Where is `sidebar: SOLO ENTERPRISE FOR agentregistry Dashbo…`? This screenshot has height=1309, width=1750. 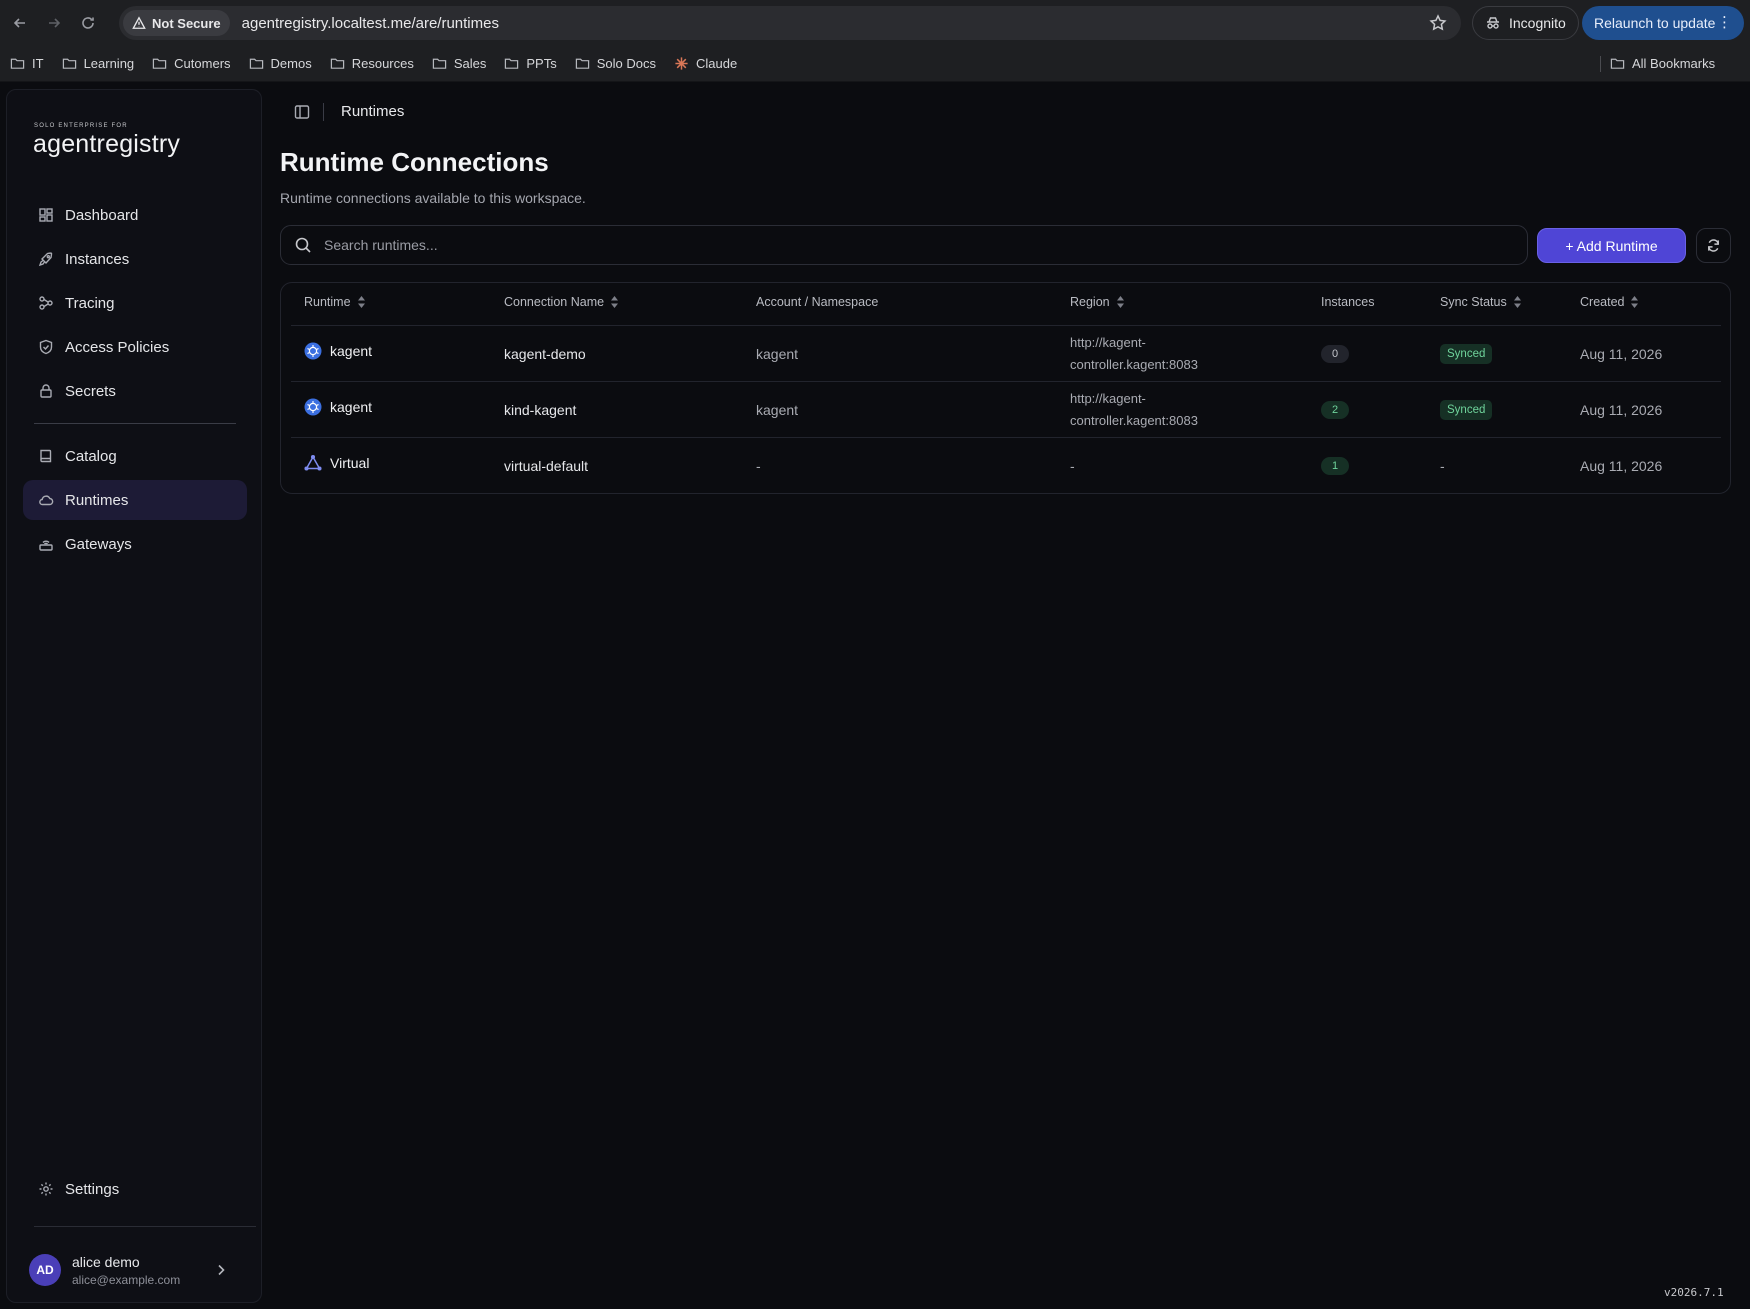 sidebar: SOLO ENTERPRISE FOR agentregistry Dashbo… is located at coordinates (134, 696).